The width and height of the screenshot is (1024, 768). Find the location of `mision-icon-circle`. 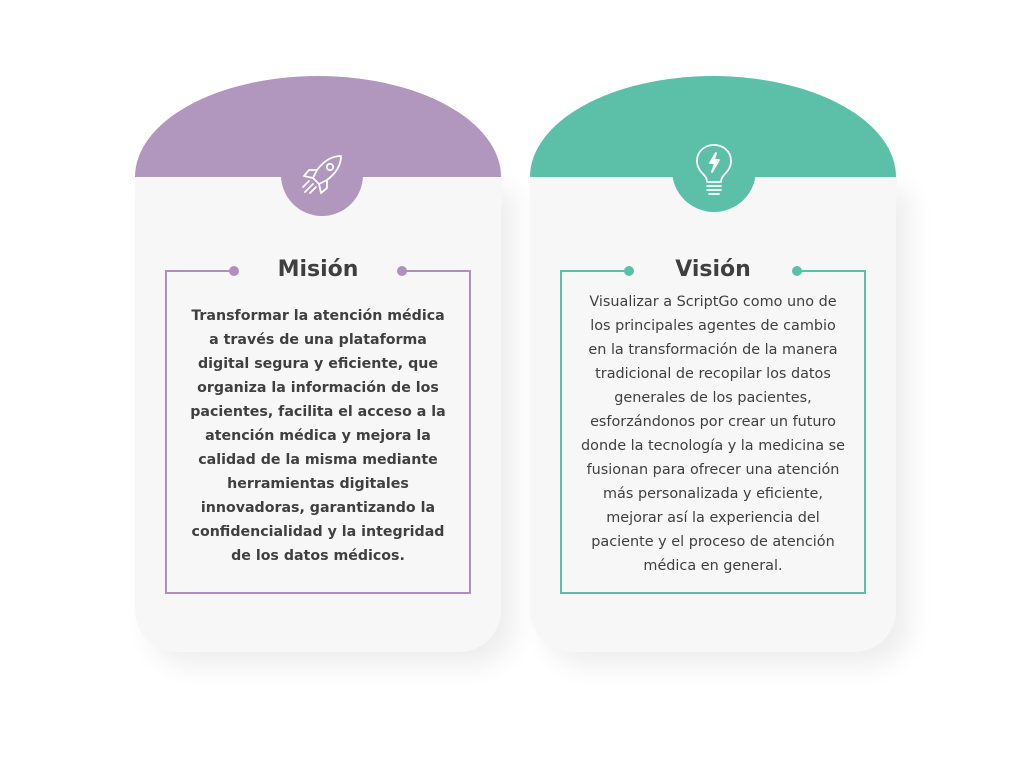

mision-icon-circle is located at coordinates (322, 175).